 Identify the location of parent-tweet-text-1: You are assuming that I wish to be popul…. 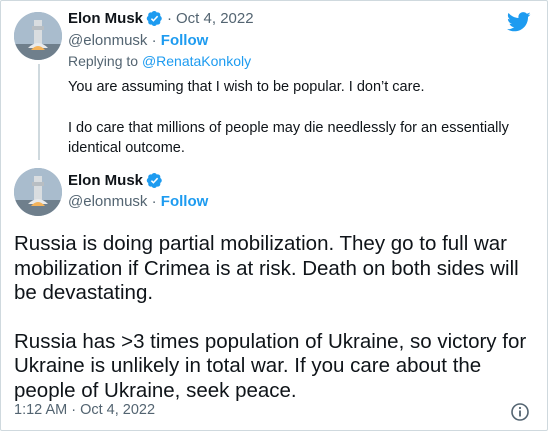
(246, 87).